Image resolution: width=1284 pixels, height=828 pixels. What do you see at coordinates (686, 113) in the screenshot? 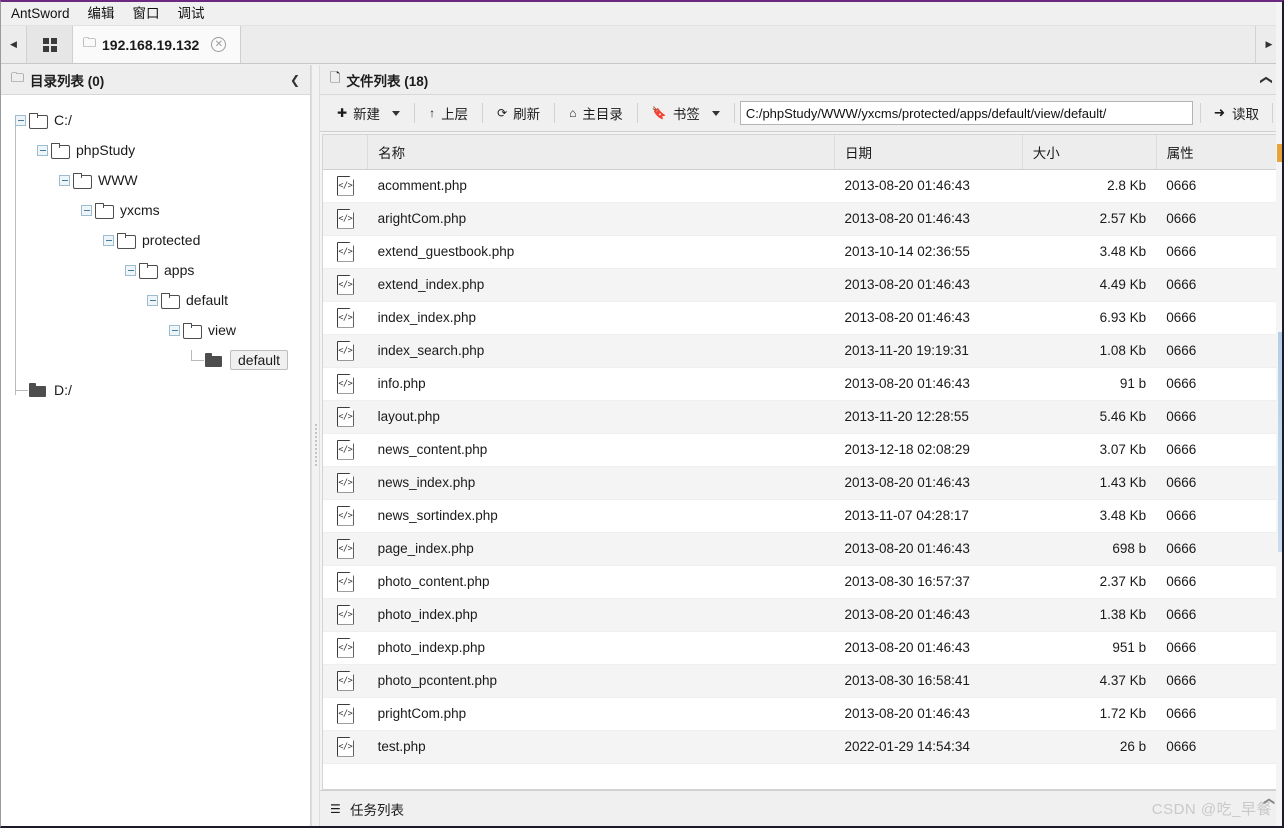
I see `bookmark-button: 🔖 书签` at bounding box center [686, 113].